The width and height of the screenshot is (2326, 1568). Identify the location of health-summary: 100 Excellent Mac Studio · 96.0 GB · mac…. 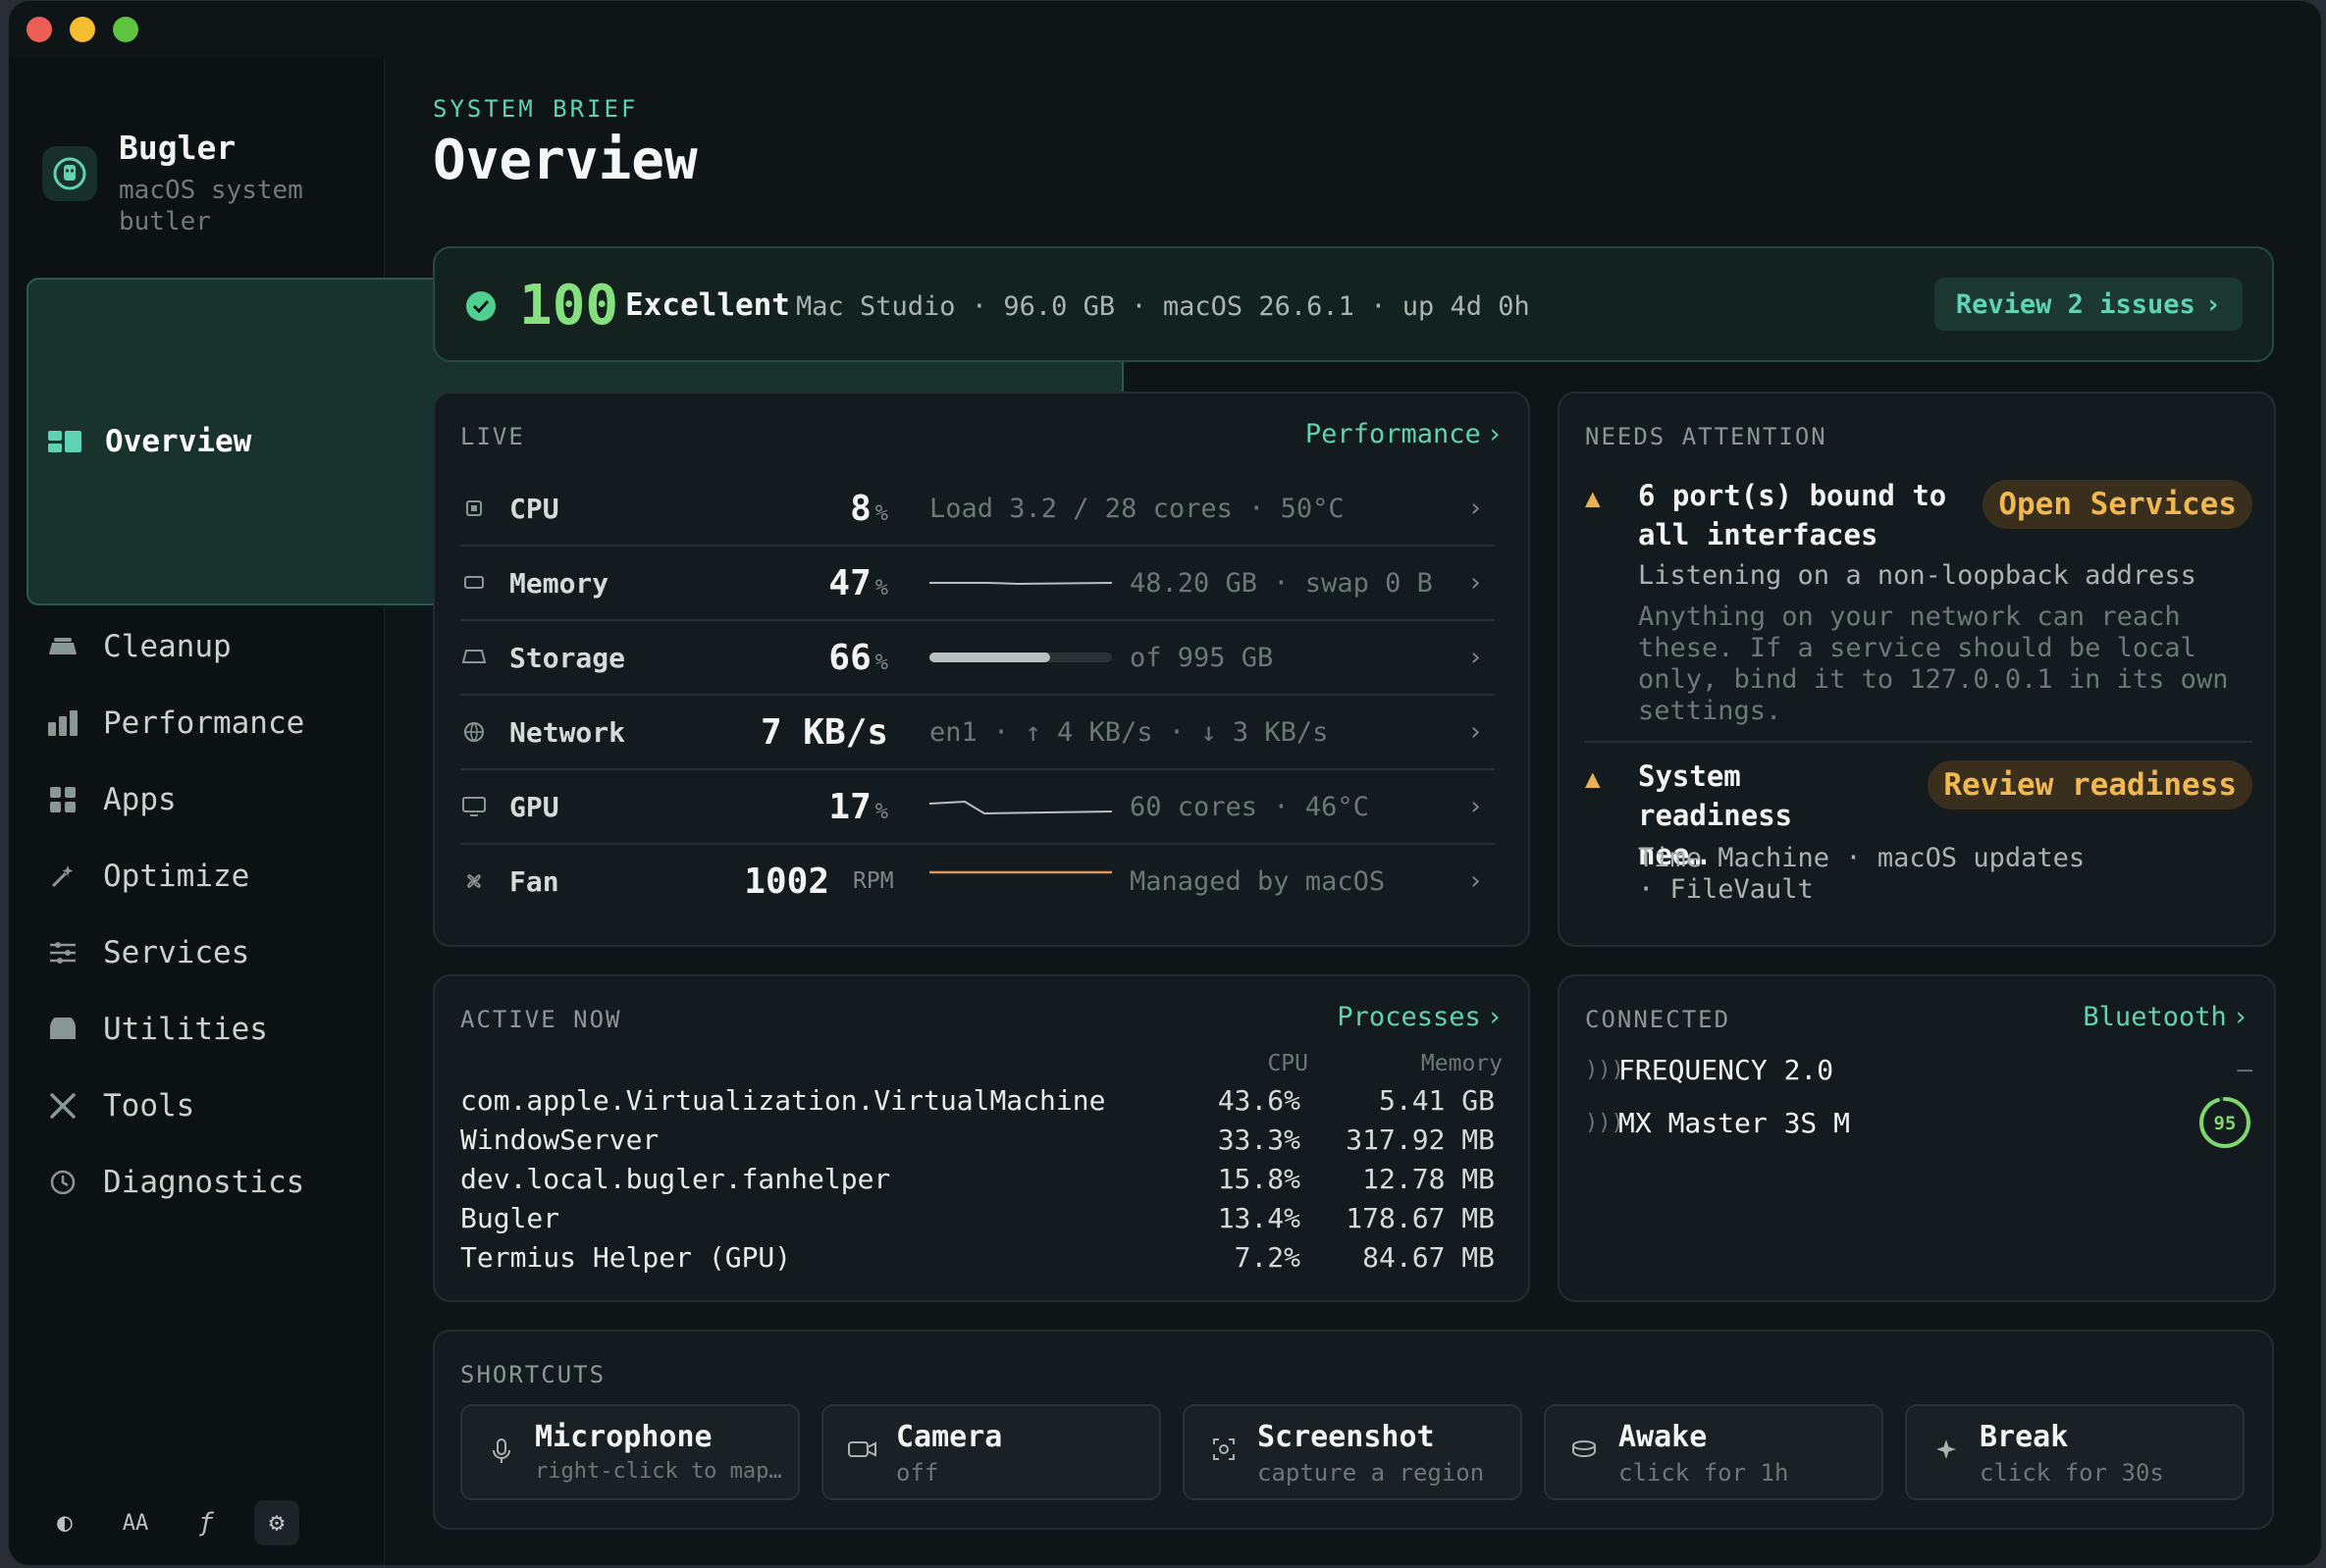
(1354, 304).